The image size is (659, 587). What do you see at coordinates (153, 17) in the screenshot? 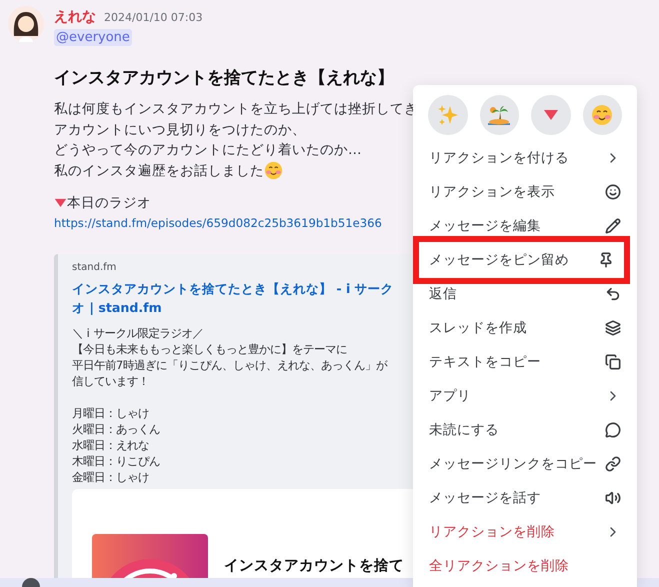
I see `timestamp: 2024/01/10 07:03` at bounding box center [153, 17].